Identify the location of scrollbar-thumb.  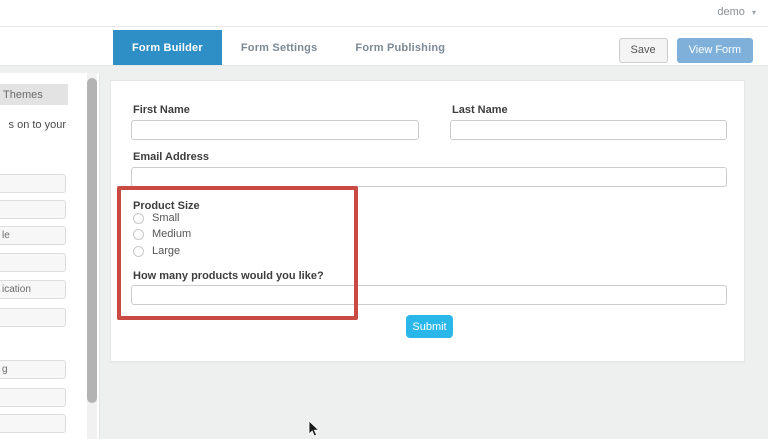
(92, 240).